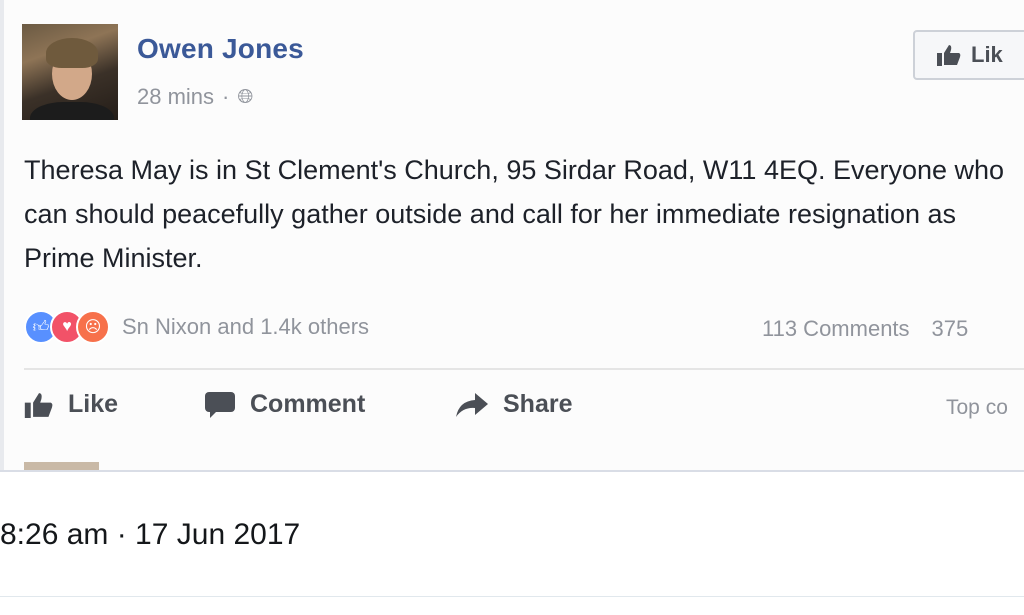  What do you see at coordinates (977, 408) in the screenshot?
I see `comment-sort-dropdown: Top co` at bounding box center [977, 408].